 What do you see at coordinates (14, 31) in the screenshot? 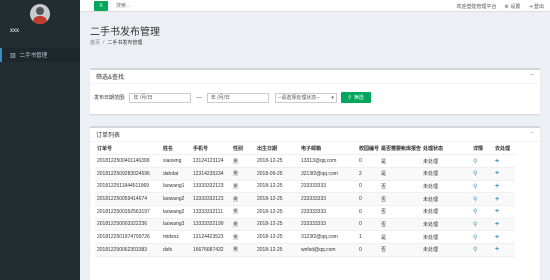
I see `username: xxx` at bounding box center [14, 31].